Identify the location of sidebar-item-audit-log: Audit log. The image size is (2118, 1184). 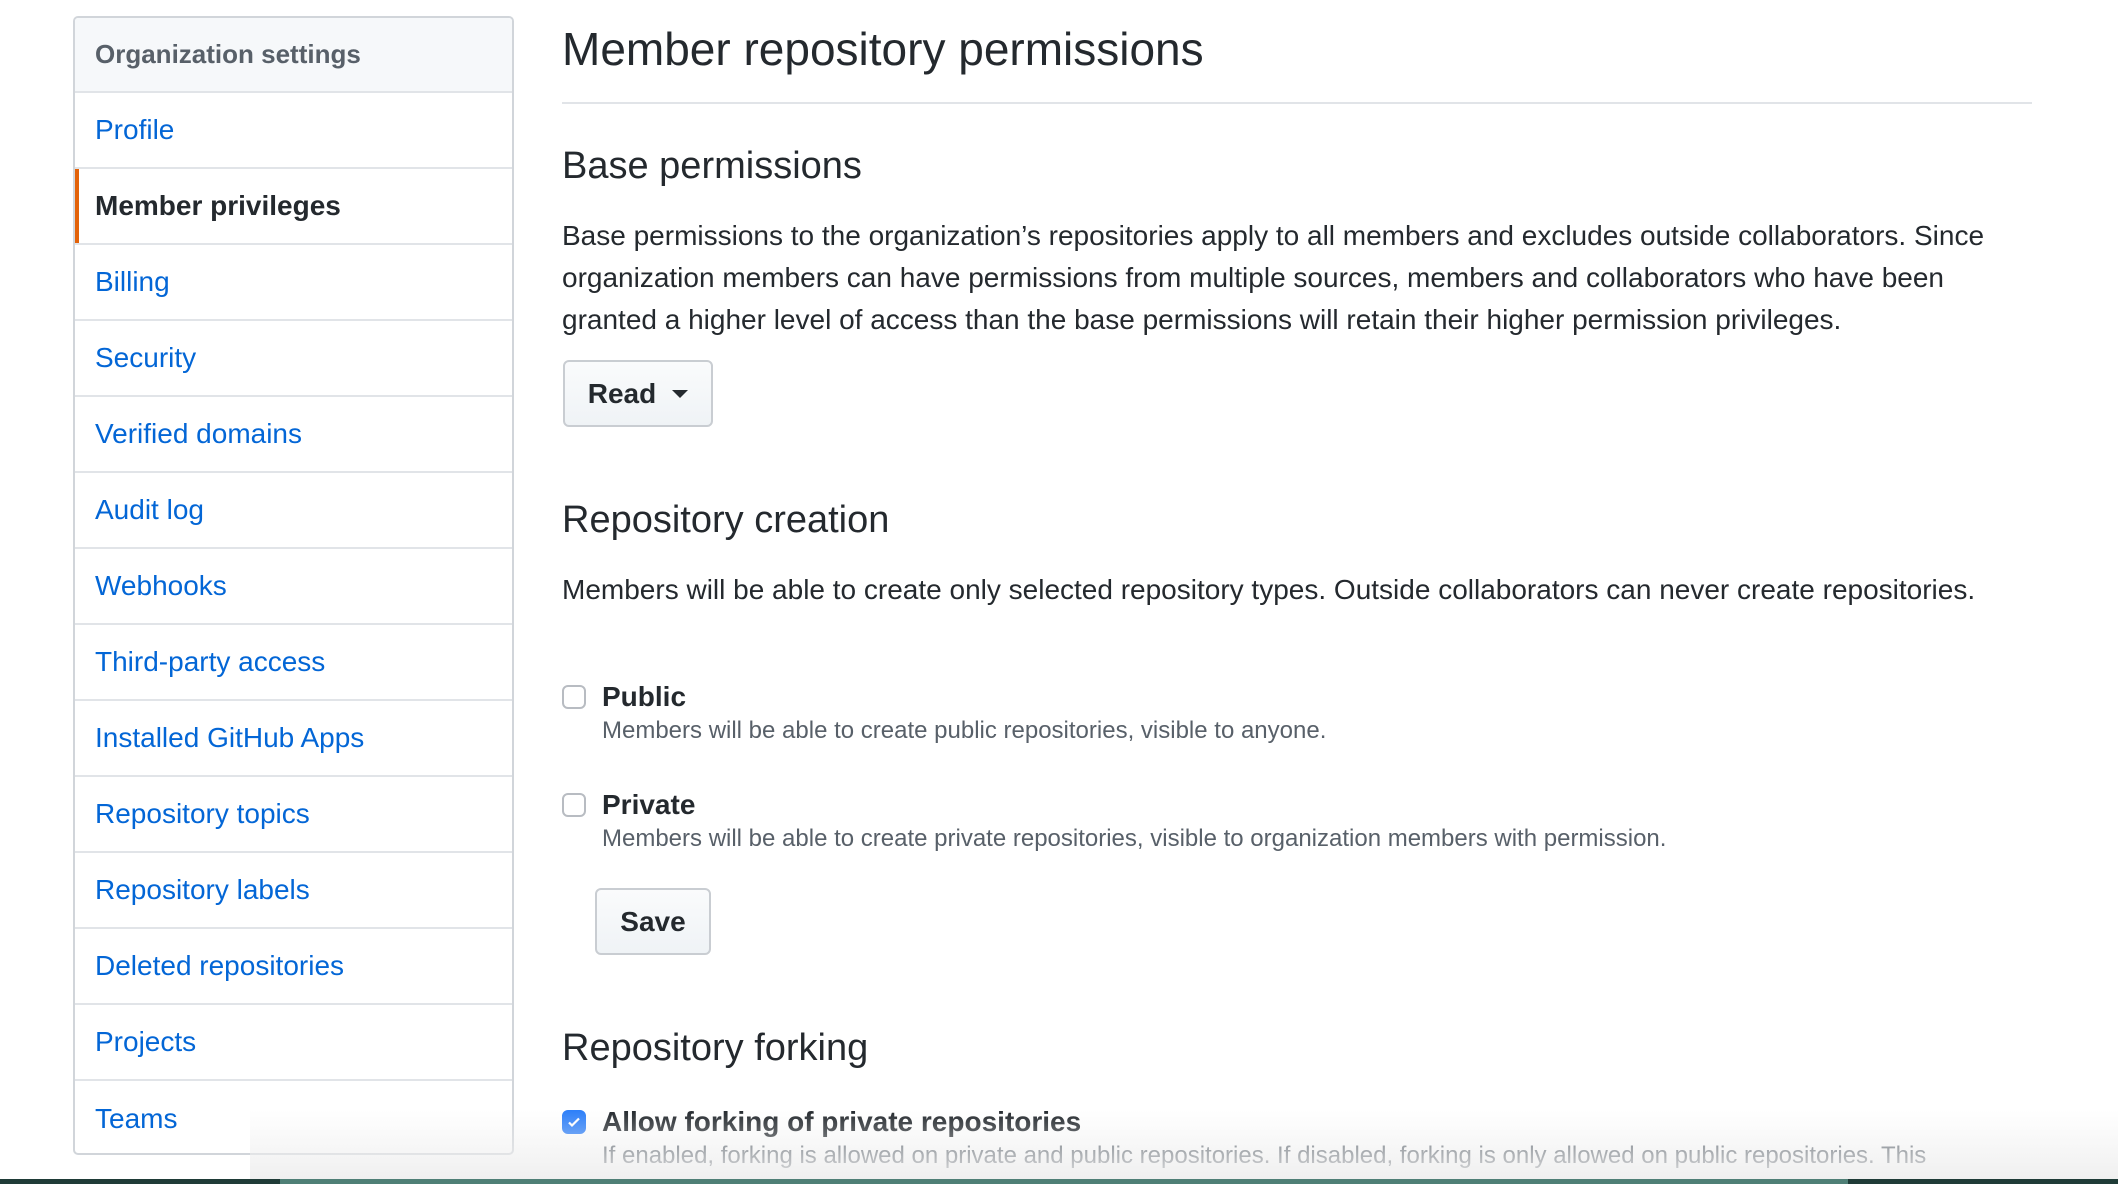
(293, 511).